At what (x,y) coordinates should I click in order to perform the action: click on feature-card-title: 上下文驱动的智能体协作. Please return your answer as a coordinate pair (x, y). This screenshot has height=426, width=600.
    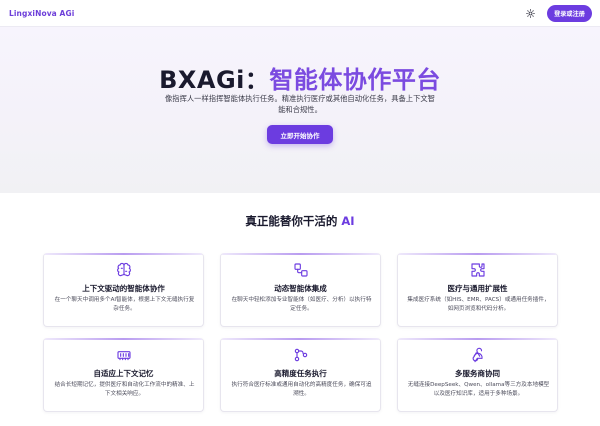
    Looking at the image, I should click on (123, 288).